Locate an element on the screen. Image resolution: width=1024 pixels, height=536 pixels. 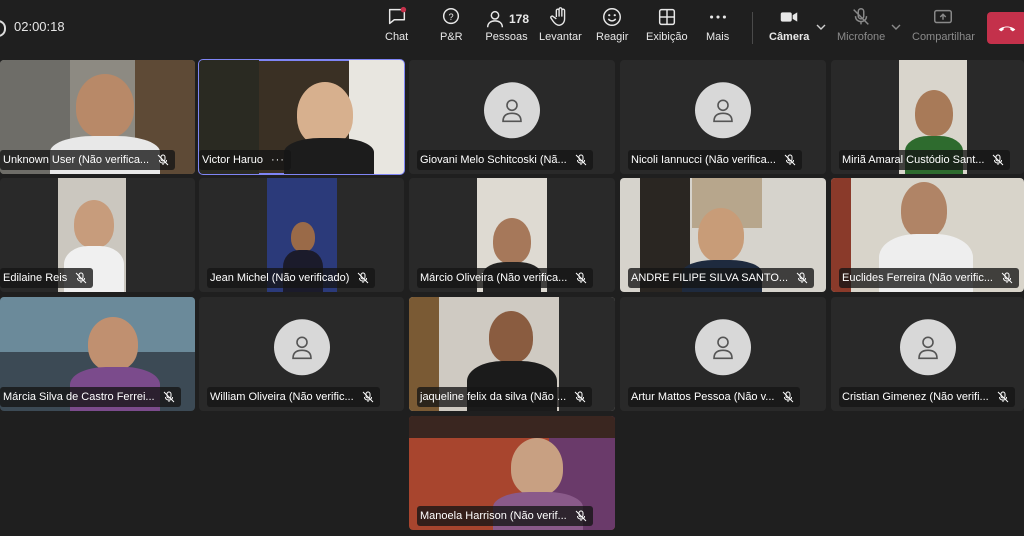
qa-icon: ? is located at coordinates (451, 16).